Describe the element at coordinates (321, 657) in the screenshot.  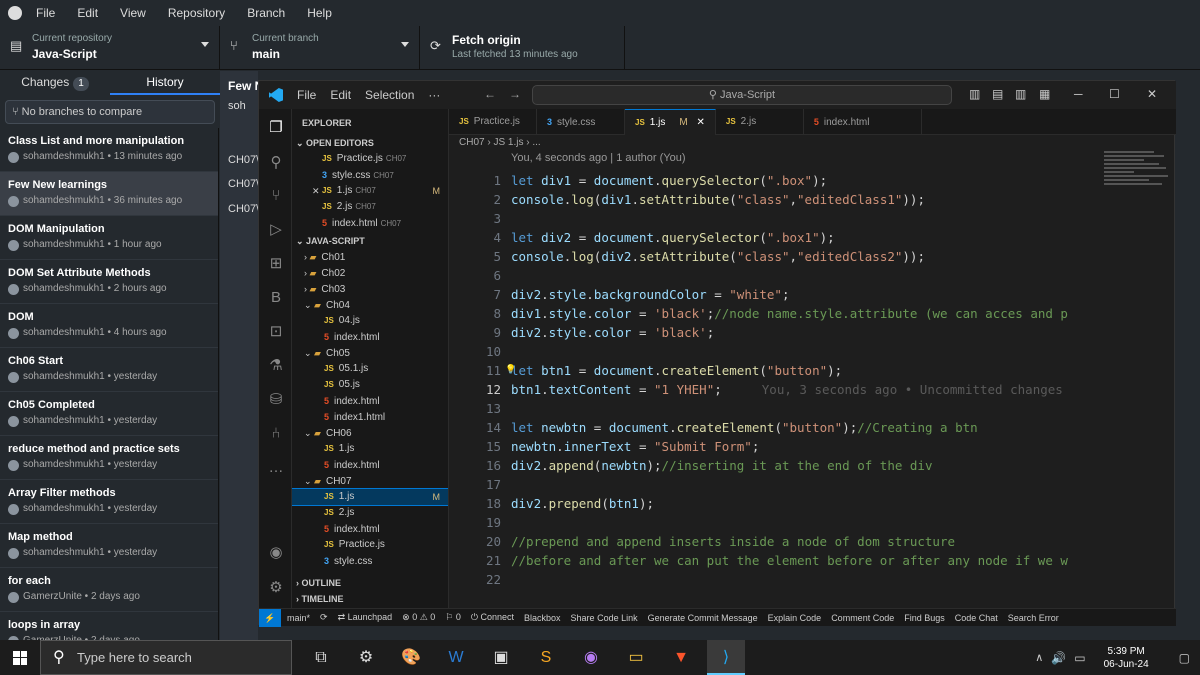
I see `task-view-icon: ⧉` at that location.